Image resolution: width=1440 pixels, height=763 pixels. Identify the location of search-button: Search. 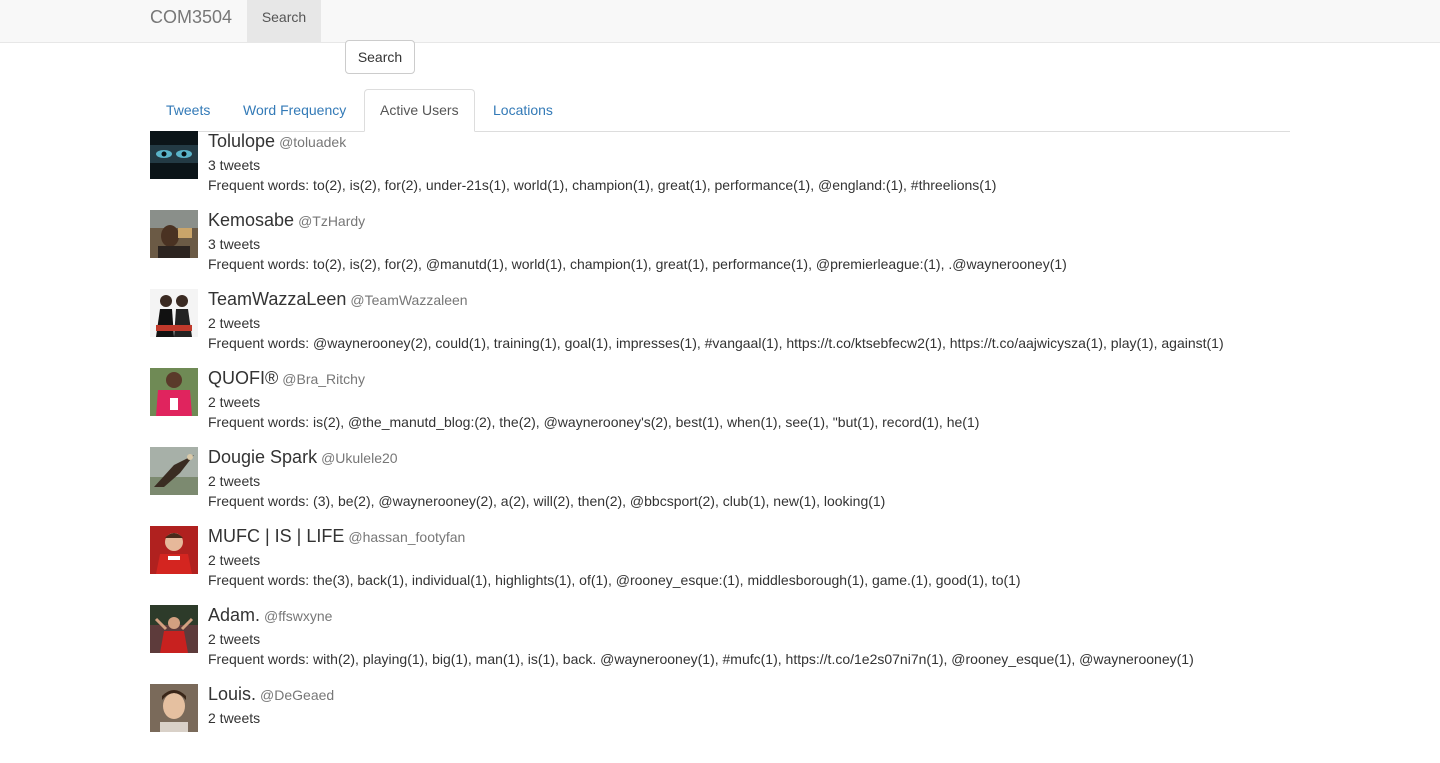
(380, 57).